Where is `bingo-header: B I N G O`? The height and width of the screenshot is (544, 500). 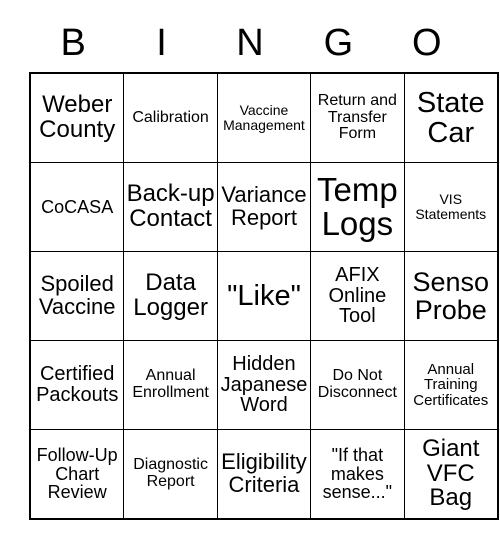 bingo-header: B I N G O is located at coordinates (250, 43).